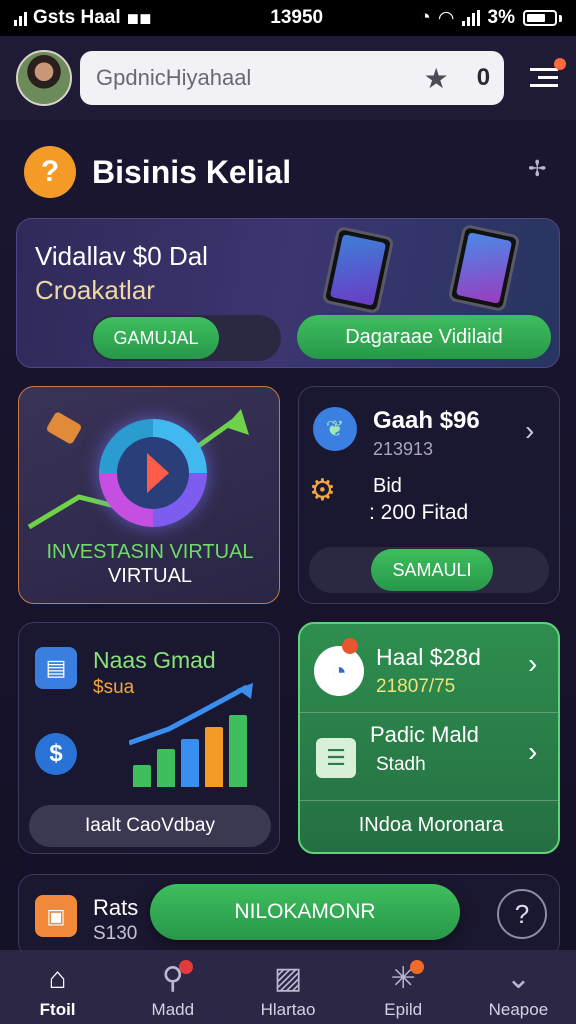 This screenshot has width=576, height=1024. I want to click on tab-search: ⚲ Madd, so click(172, 987).